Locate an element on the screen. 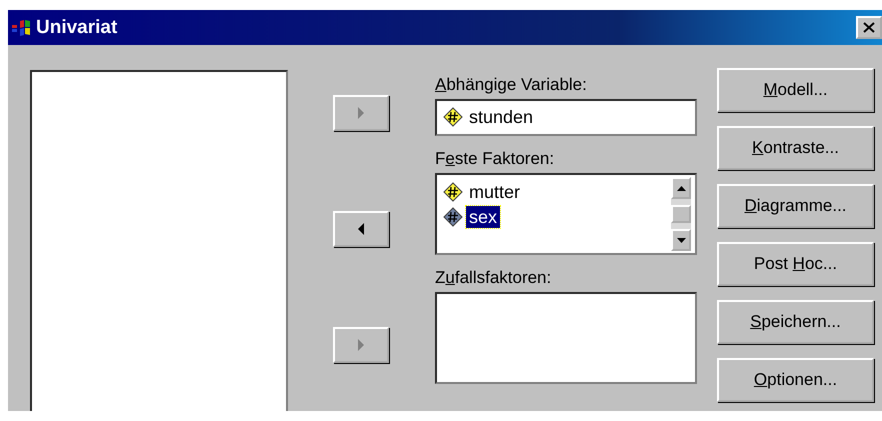 Image resolution: width=882 pixels, height=421 pixels. variable-item: stunden is located at coordinates (501, 117).